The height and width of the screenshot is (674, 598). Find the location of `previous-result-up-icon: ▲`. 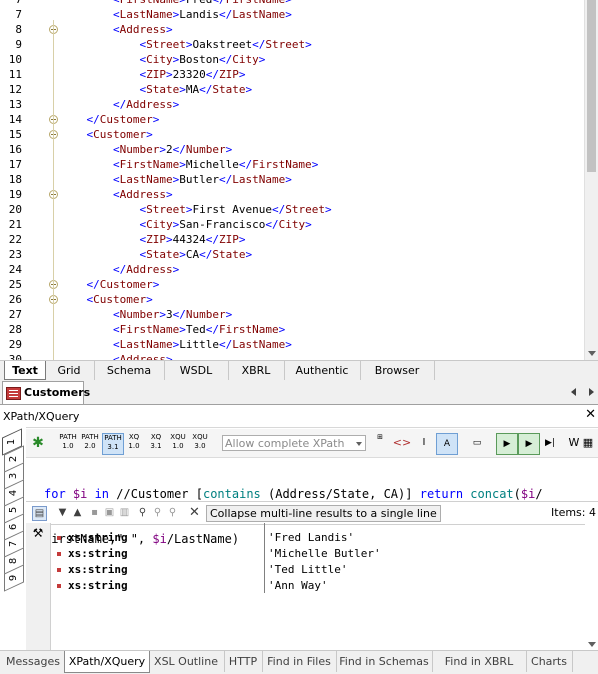

previous-result-up-icon: ▲ is located at coordinates (77, 512).